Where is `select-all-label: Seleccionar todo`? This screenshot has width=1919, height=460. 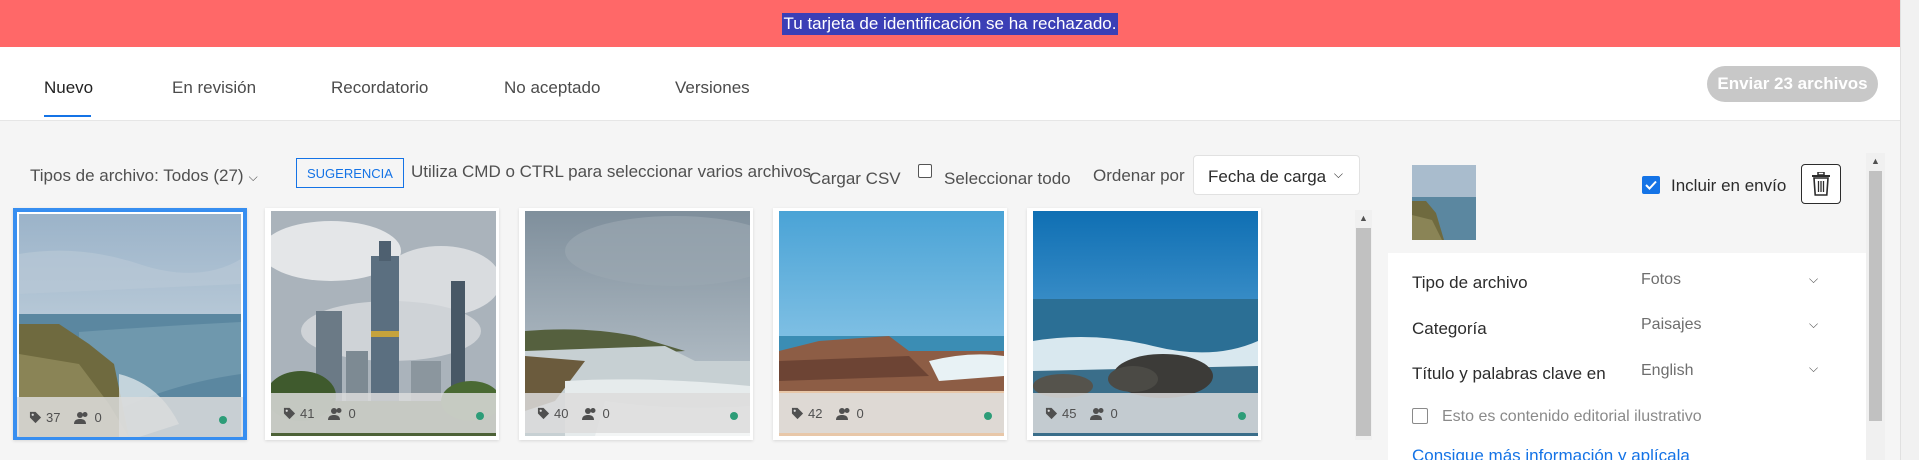
select-all-label: Seleccionar todo is located at coordinates (1007, 179).